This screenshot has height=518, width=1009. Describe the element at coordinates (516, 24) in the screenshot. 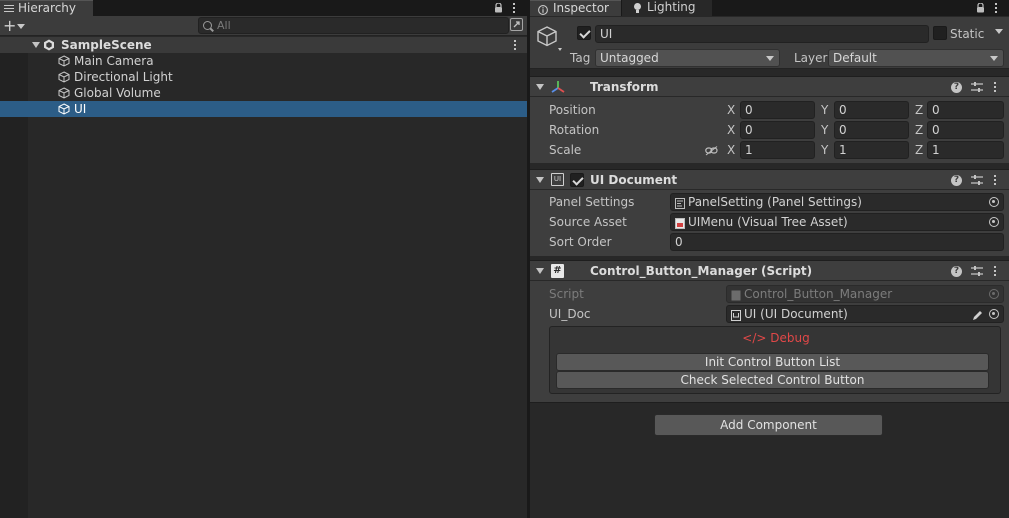

I see `scene-visibility-icon` at that location.